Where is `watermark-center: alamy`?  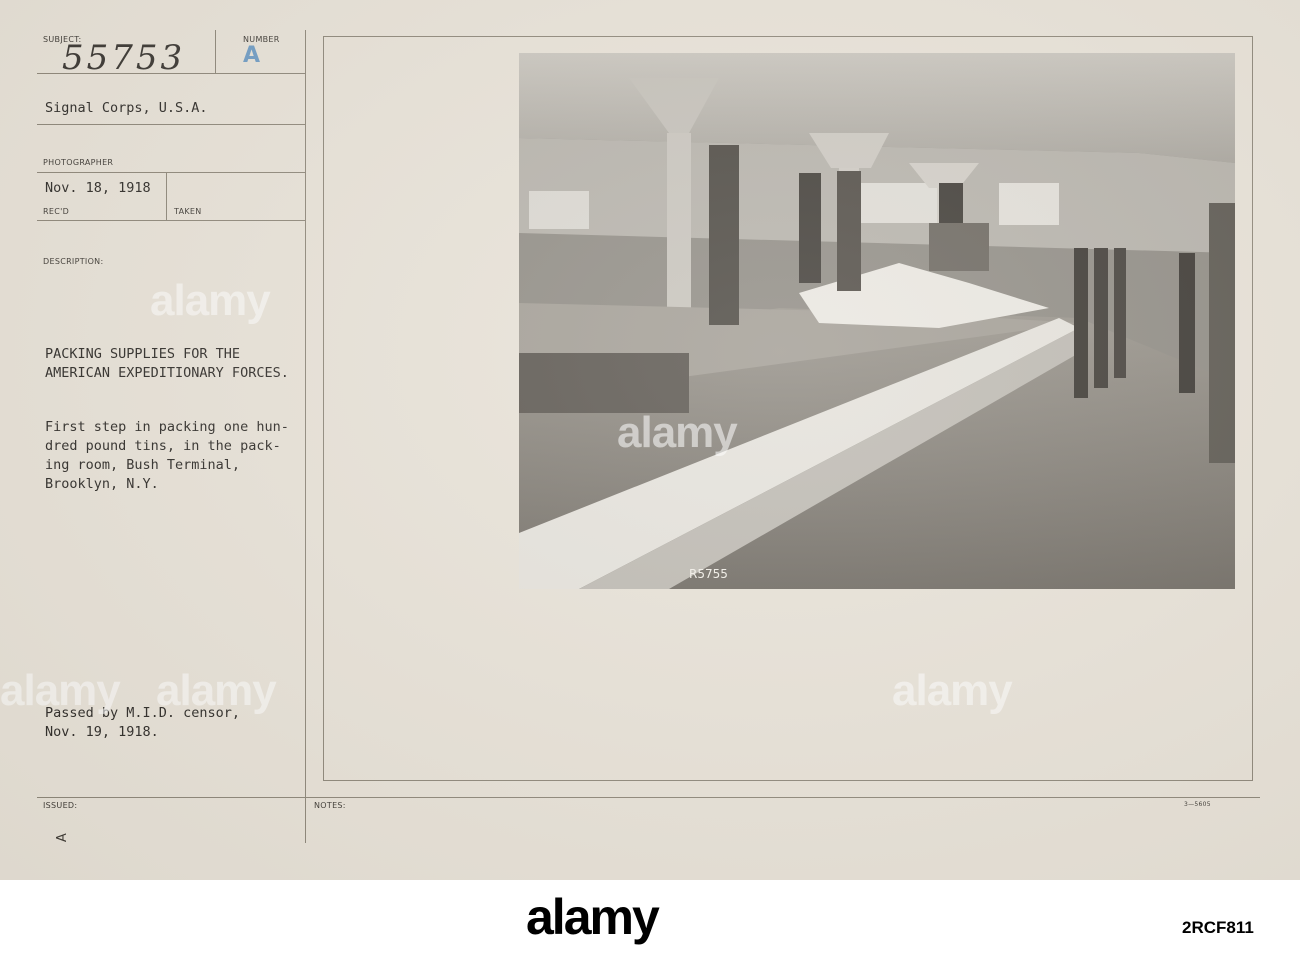 watermark-center: alamy is located at coordinates (677, 432).